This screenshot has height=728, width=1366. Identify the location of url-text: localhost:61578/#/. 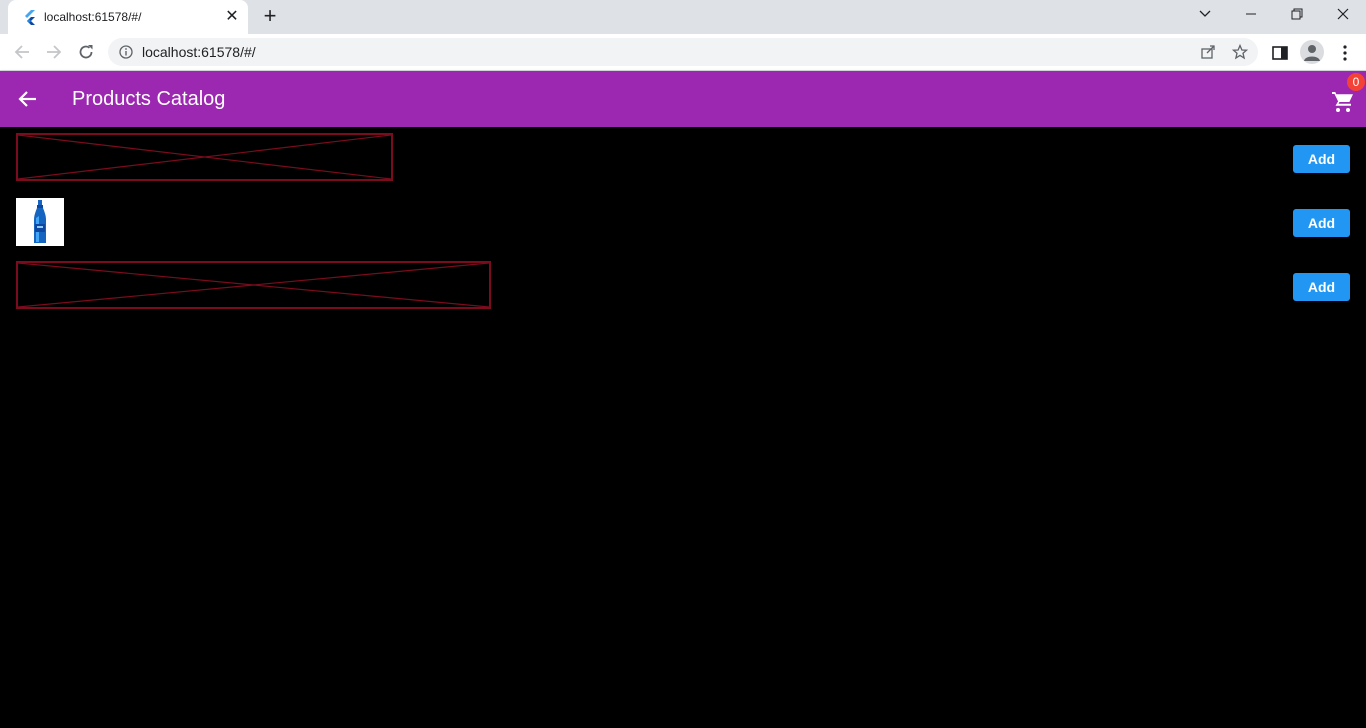
(199, 52).